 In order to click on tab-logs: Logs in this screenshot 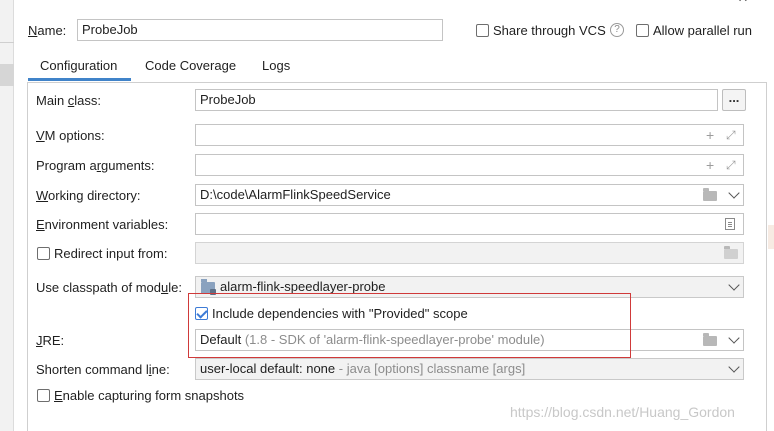, I will do `click(276, 66)`.